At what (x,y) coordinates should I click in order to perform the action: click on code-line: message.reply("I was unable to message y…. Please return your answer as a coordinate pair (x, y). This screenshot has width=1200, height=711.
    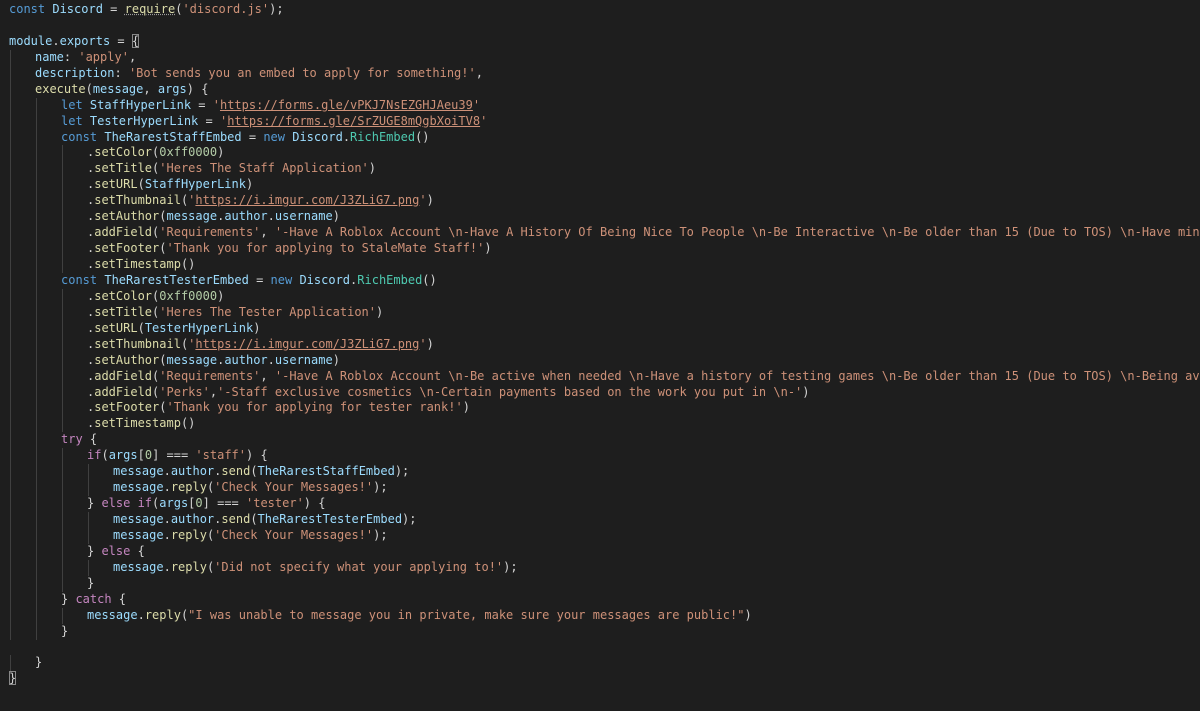
    Looking at the image, I should click on (604, 615).